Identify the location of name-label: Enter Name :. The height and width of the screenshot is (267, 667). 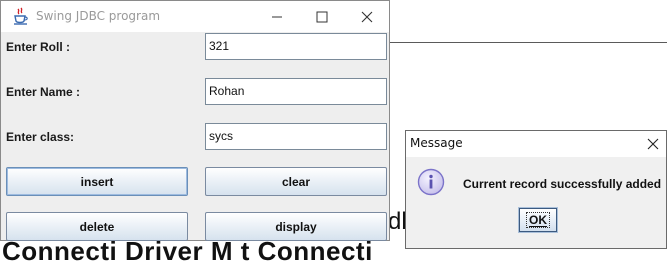
(43, 92).